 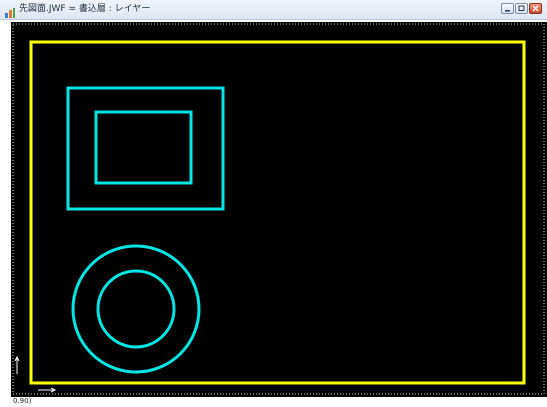 I want to click on title-bar: 先図面.JWF = 書込層 : レイヤー, so click(x=273, y=10).